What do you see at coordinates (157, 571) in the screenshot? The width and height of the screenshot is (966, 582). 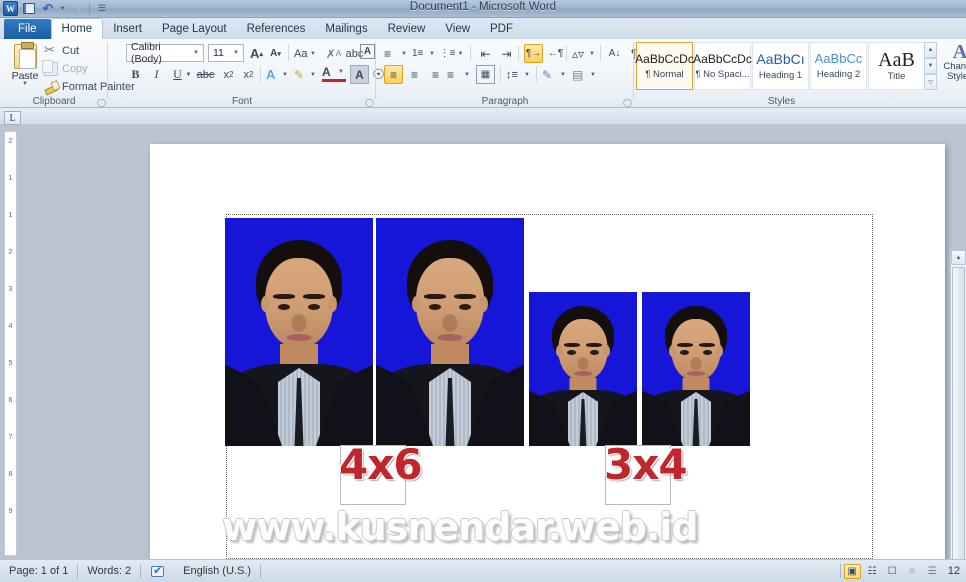 I see `proofing-status` at bounding box center [157, 571].